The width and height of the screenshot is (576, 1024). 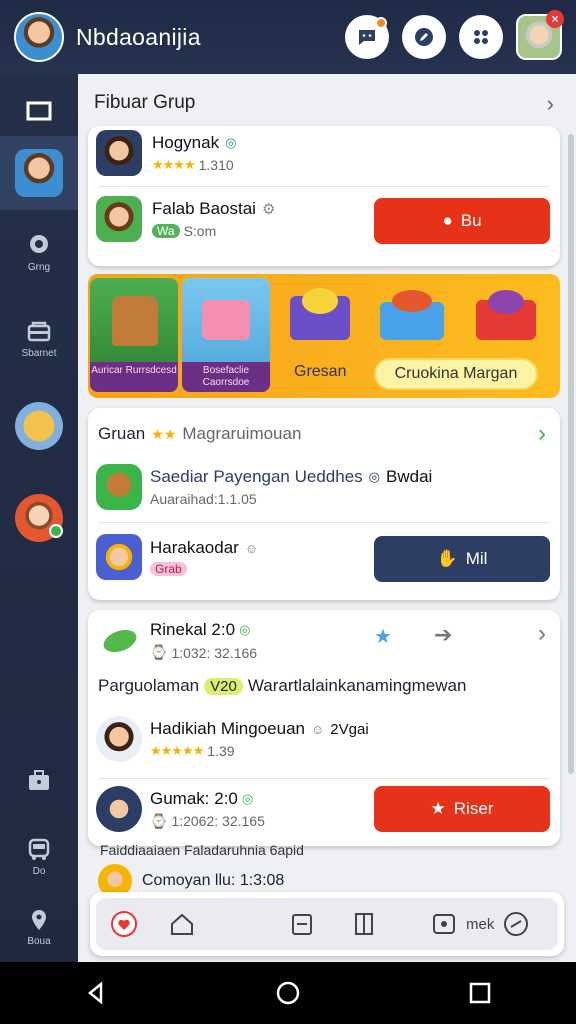 I want to click on rail-item-grng: Grng, so click(x=39, y=252).